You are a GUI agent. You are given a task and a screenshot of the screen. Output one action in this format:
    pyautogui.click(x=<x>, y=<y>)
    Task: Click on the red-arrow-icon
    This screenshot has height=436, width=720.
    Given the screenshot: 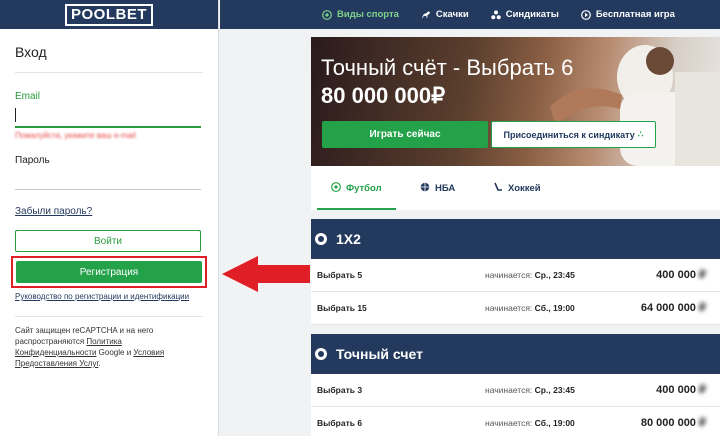 What is the action you would take?
    pyautogui.click(x=266, y=274)
    